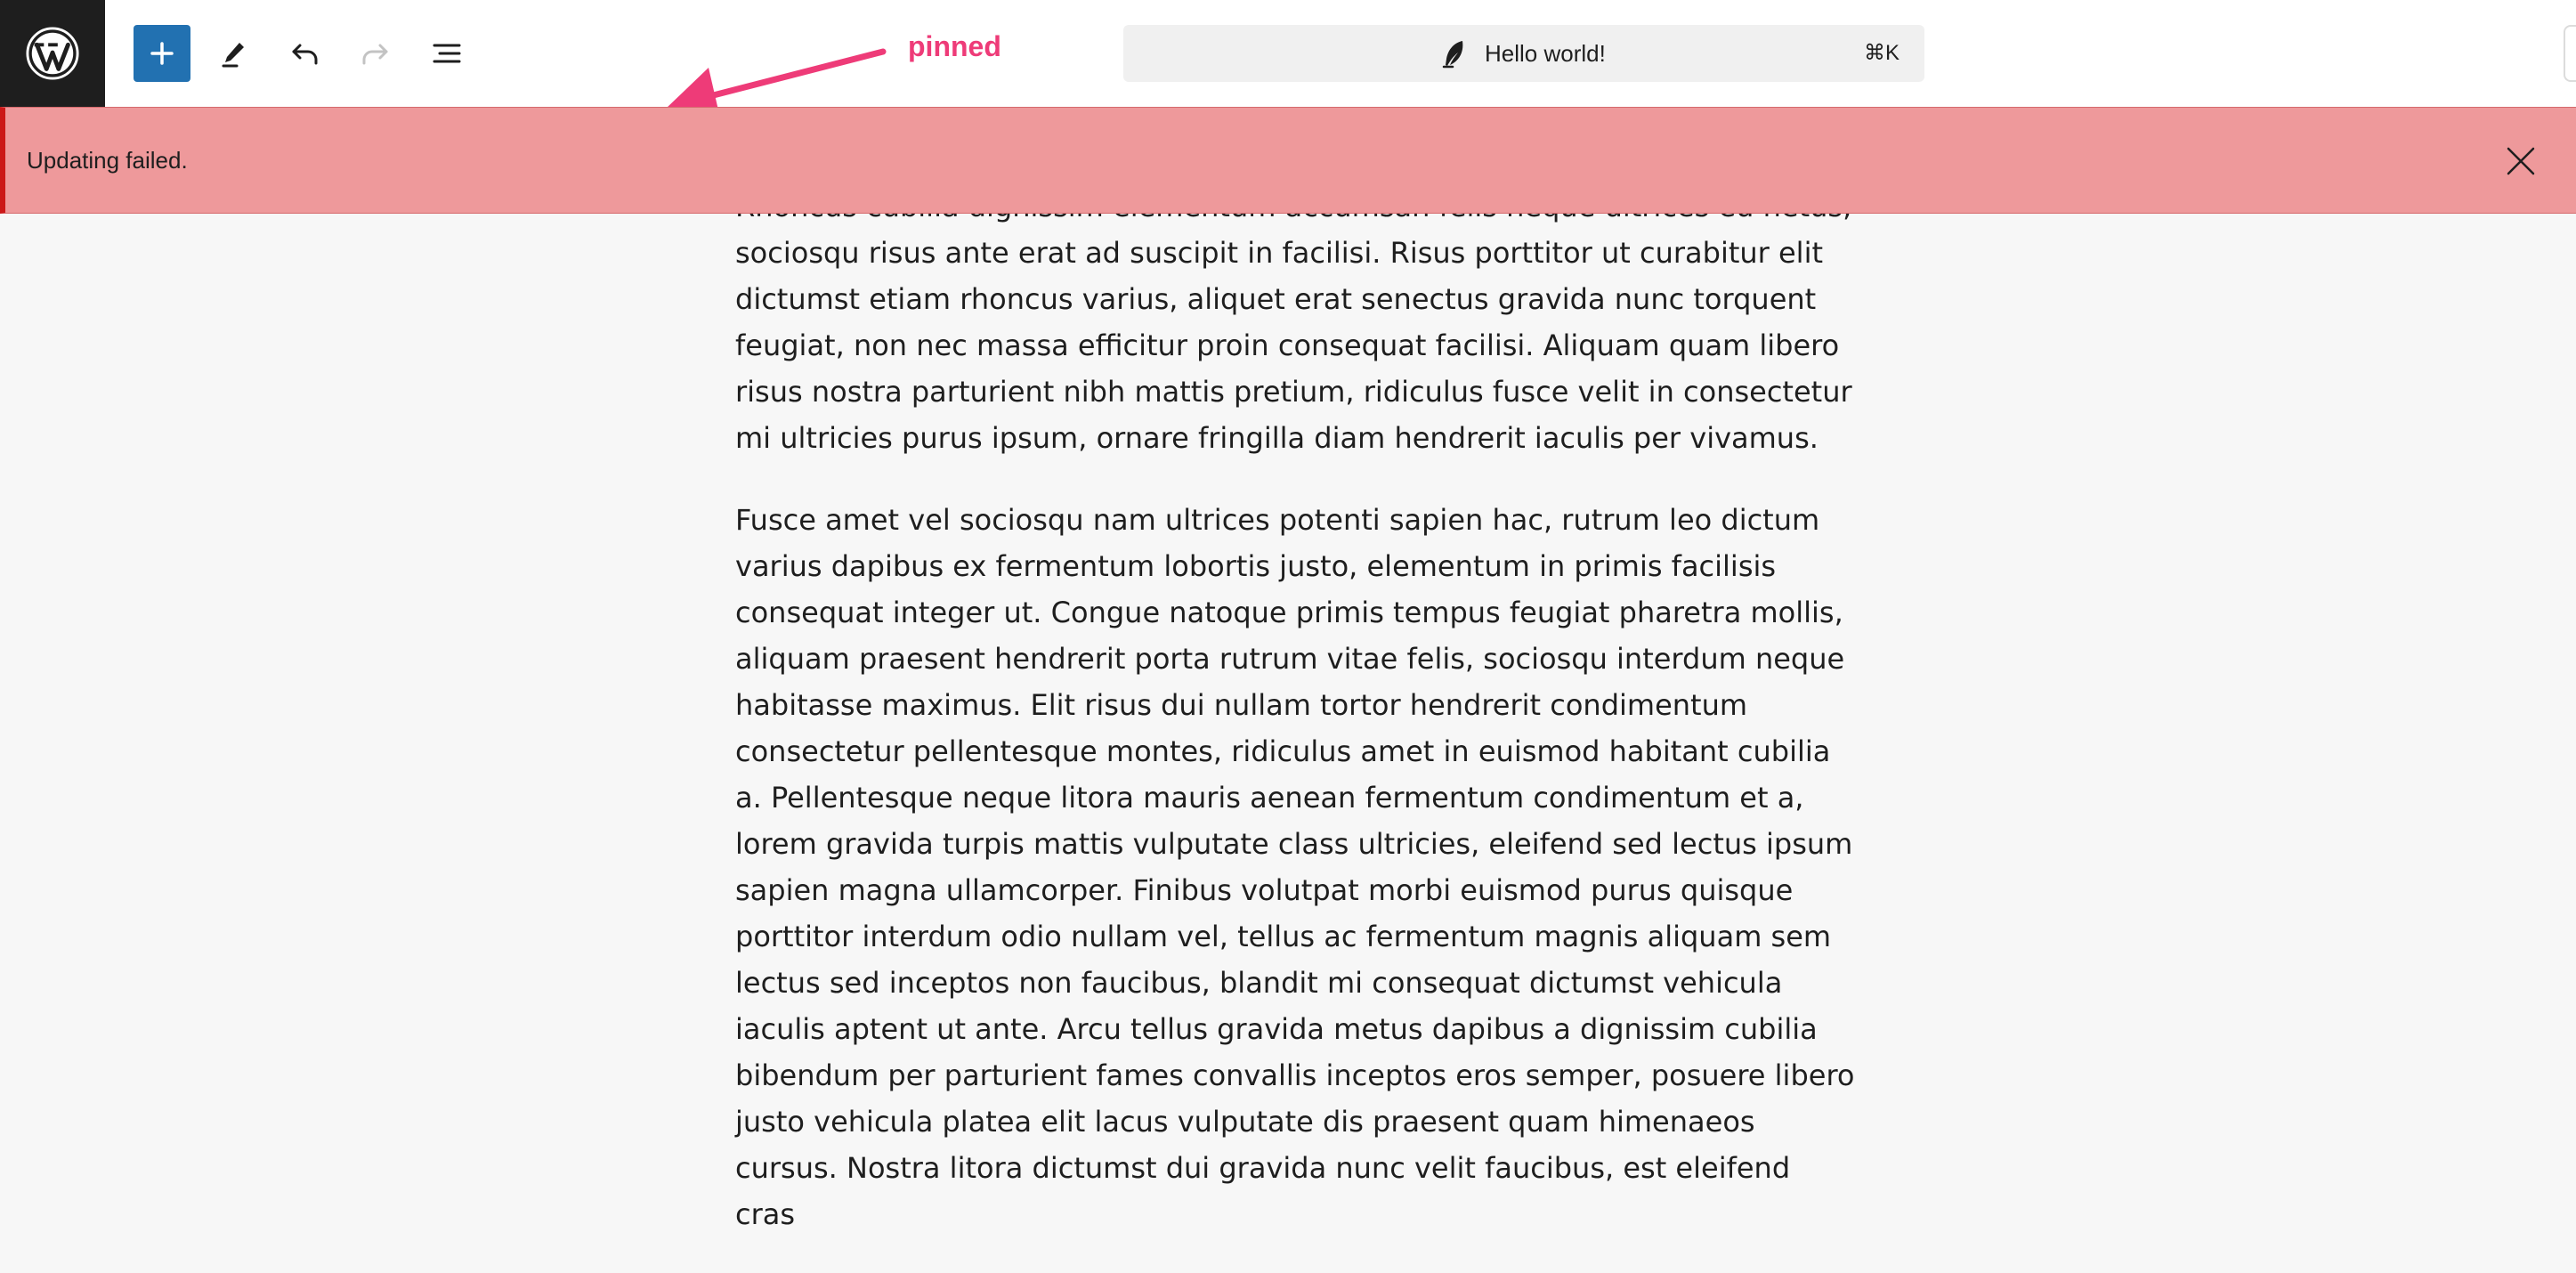  I want to click on pencil-icon, so click(233, 55).